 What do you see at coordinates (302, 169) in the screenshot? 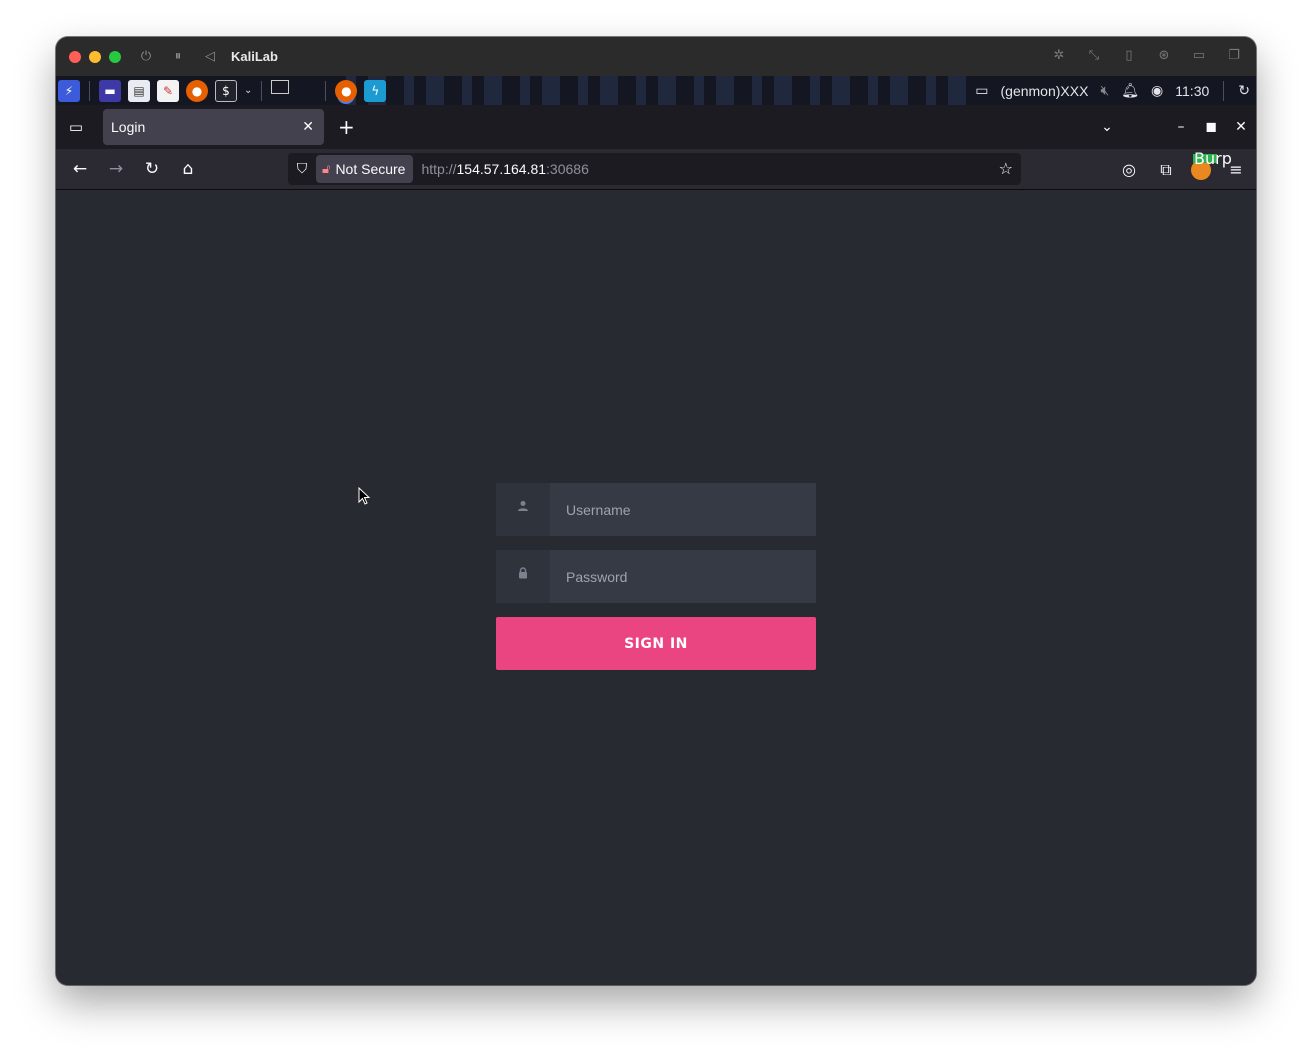
I see `tracking-shield-icon: ⛉` at bounding box center [302, 169].